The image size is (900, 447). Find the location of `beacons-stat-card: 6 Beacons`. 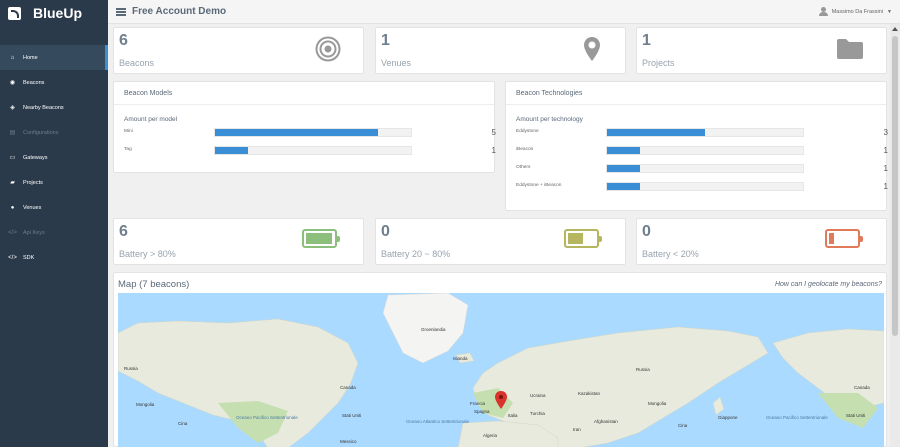

beacons-stat-card: 6 Beacons is located at coordinates (238, 50).